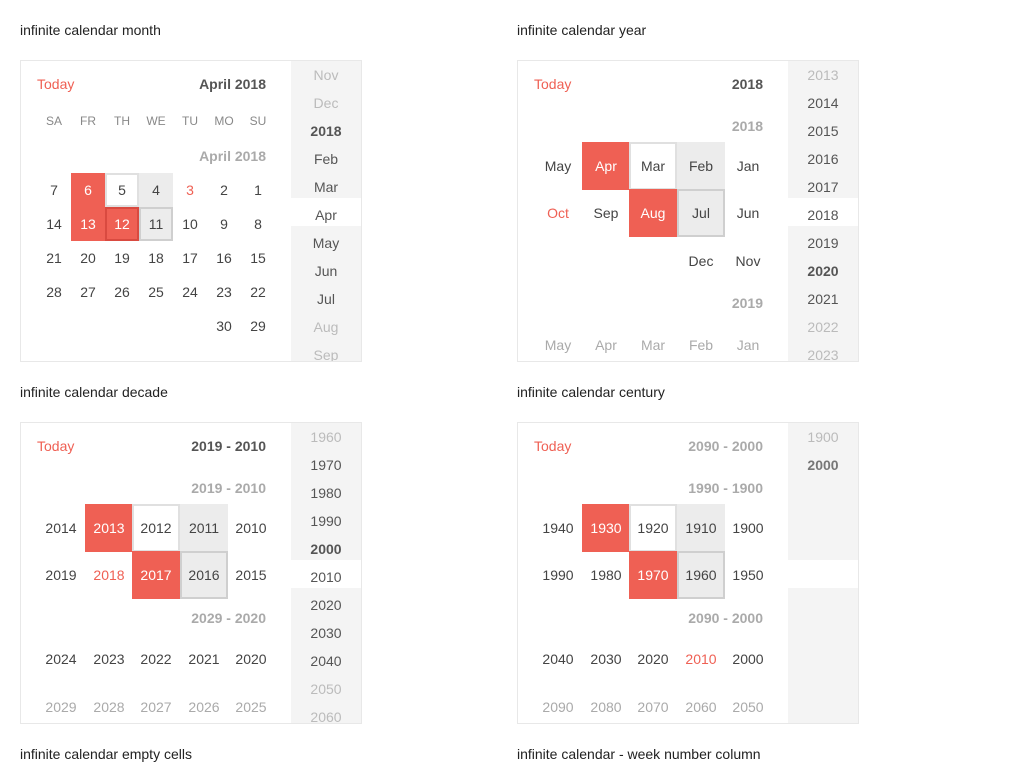 Image resolution: width=1024 pixels, height=768 pixels. Describe the element at coordinates (326, 103) in the screenshot. I see `sidebar-item: Dec` at that location.